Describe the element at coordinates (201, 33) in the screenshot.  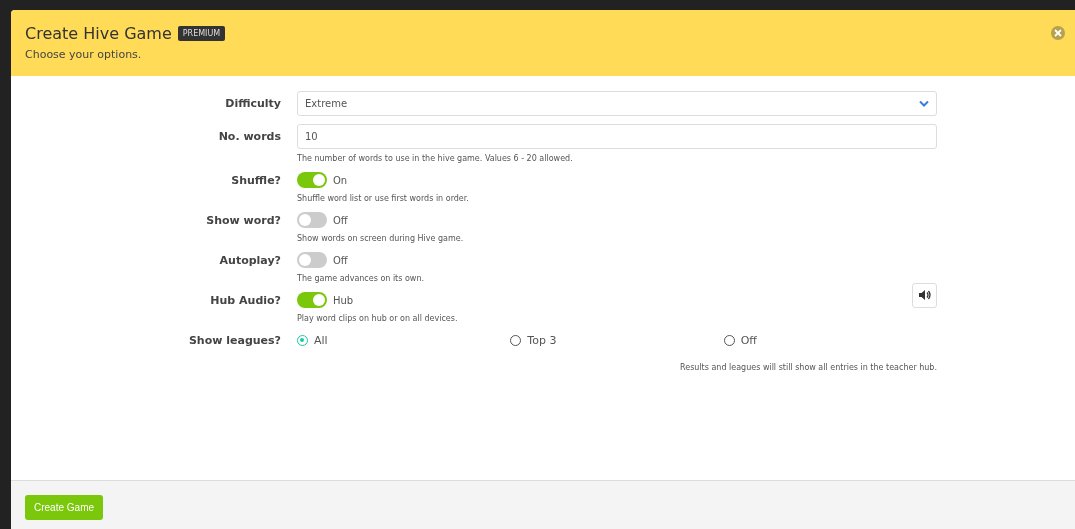
I see `premium-badge: PREMIUM` at that location.